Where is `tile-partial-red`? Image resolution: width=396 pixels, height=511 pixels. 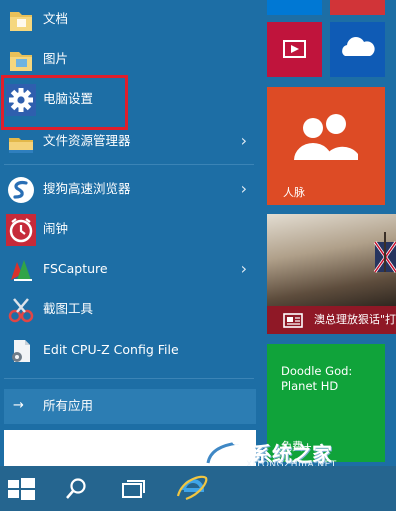 tile-partial-red is located at coordinates (357, 7).